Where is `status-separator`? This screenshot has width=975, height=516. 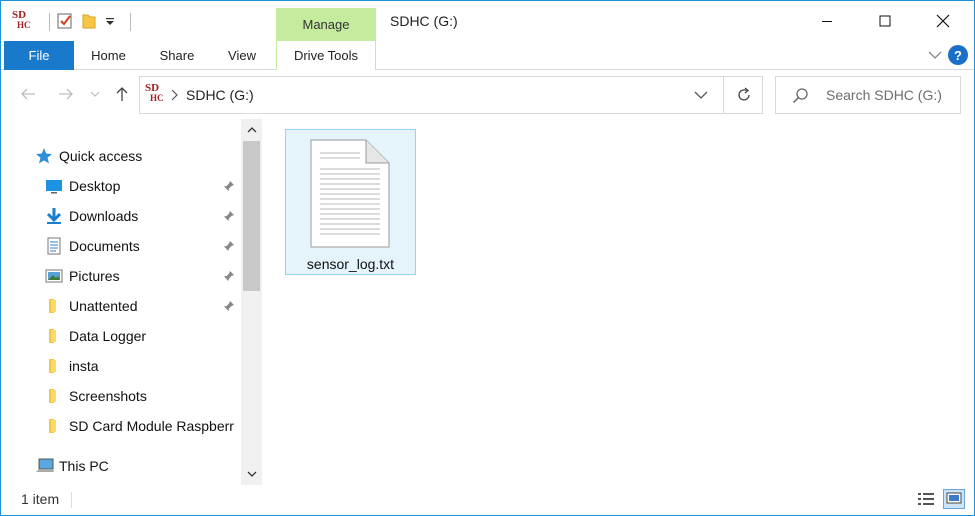 status-separator is located at coordinates (71, 500).